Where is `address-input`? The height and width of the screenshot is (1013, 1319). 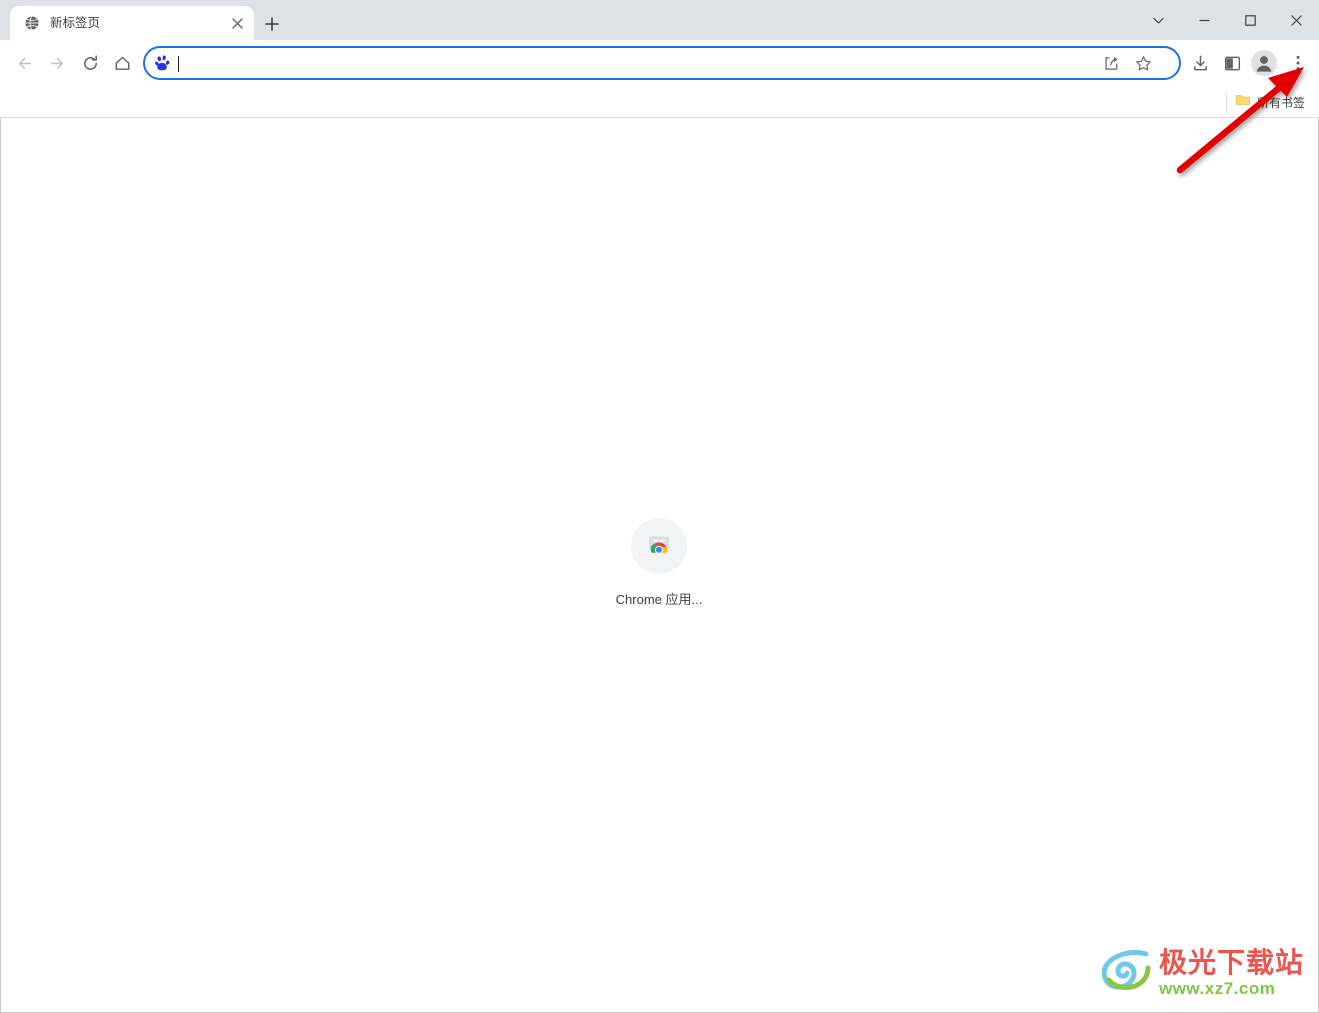 address-input is located at coordinates (649, 64).